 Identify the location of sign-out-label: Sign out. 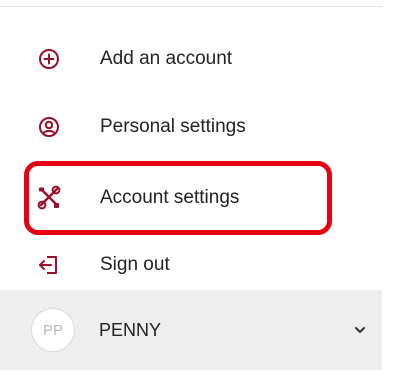
(135, 264).